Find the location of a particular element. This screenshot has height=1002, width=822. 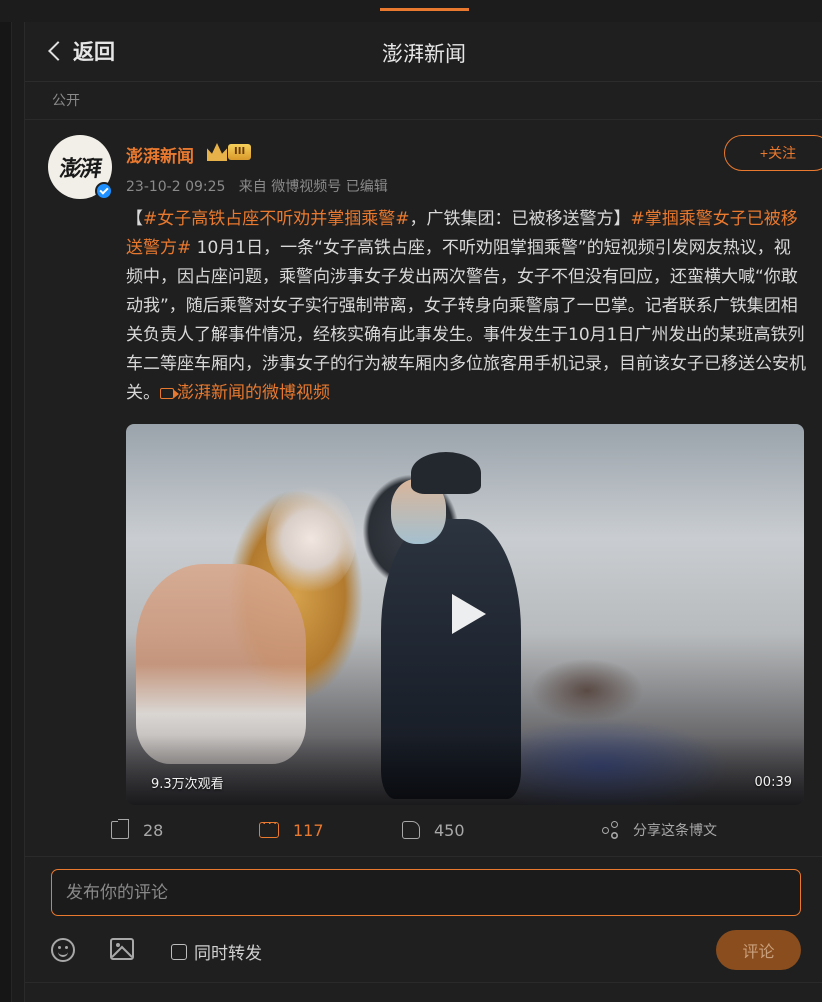

share-icon is located at coordinates (610, 830).